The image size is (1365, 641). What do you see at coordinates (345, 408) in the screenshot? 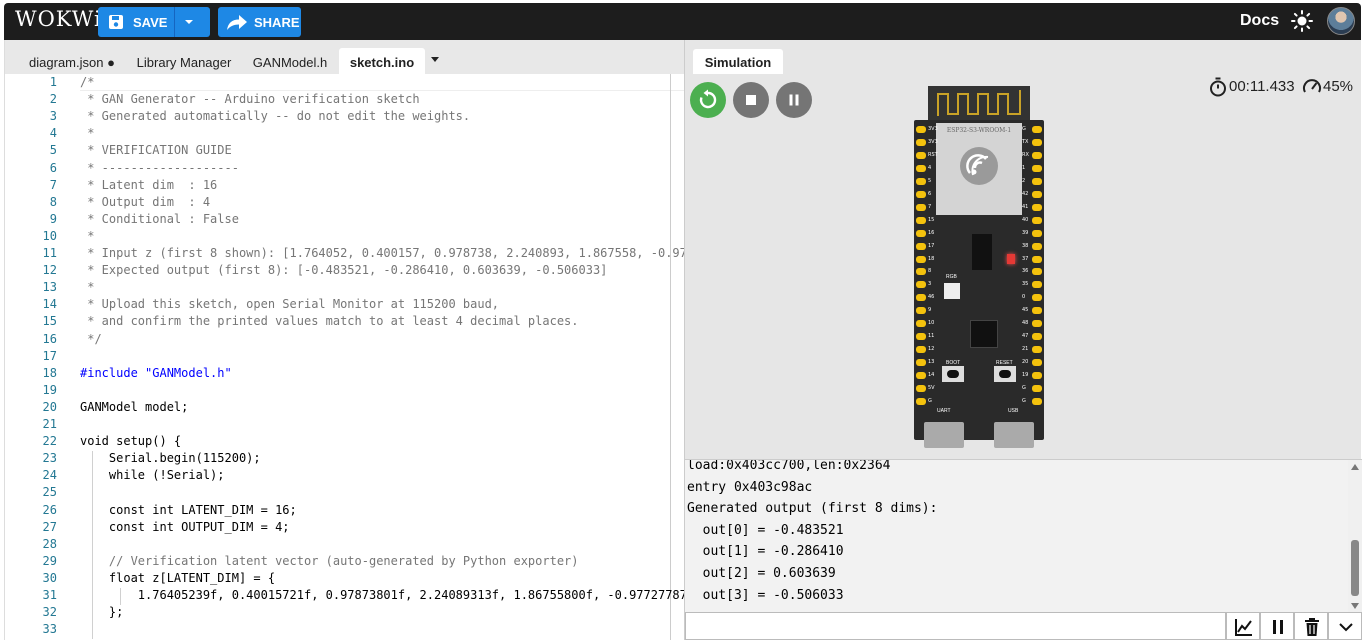
I see `code-line: 20 GANModel model;` at bounding box center [345, 408].